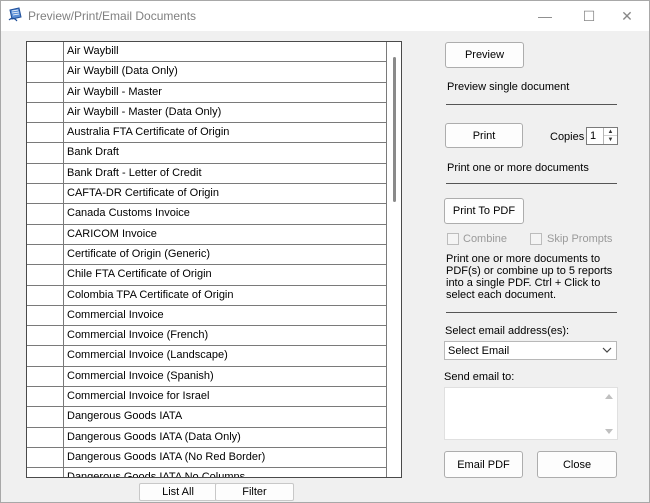 Image resolution: width=650 pixels, height=503 pixels. I want to click on minimize-icon: —, so click(545, 16).